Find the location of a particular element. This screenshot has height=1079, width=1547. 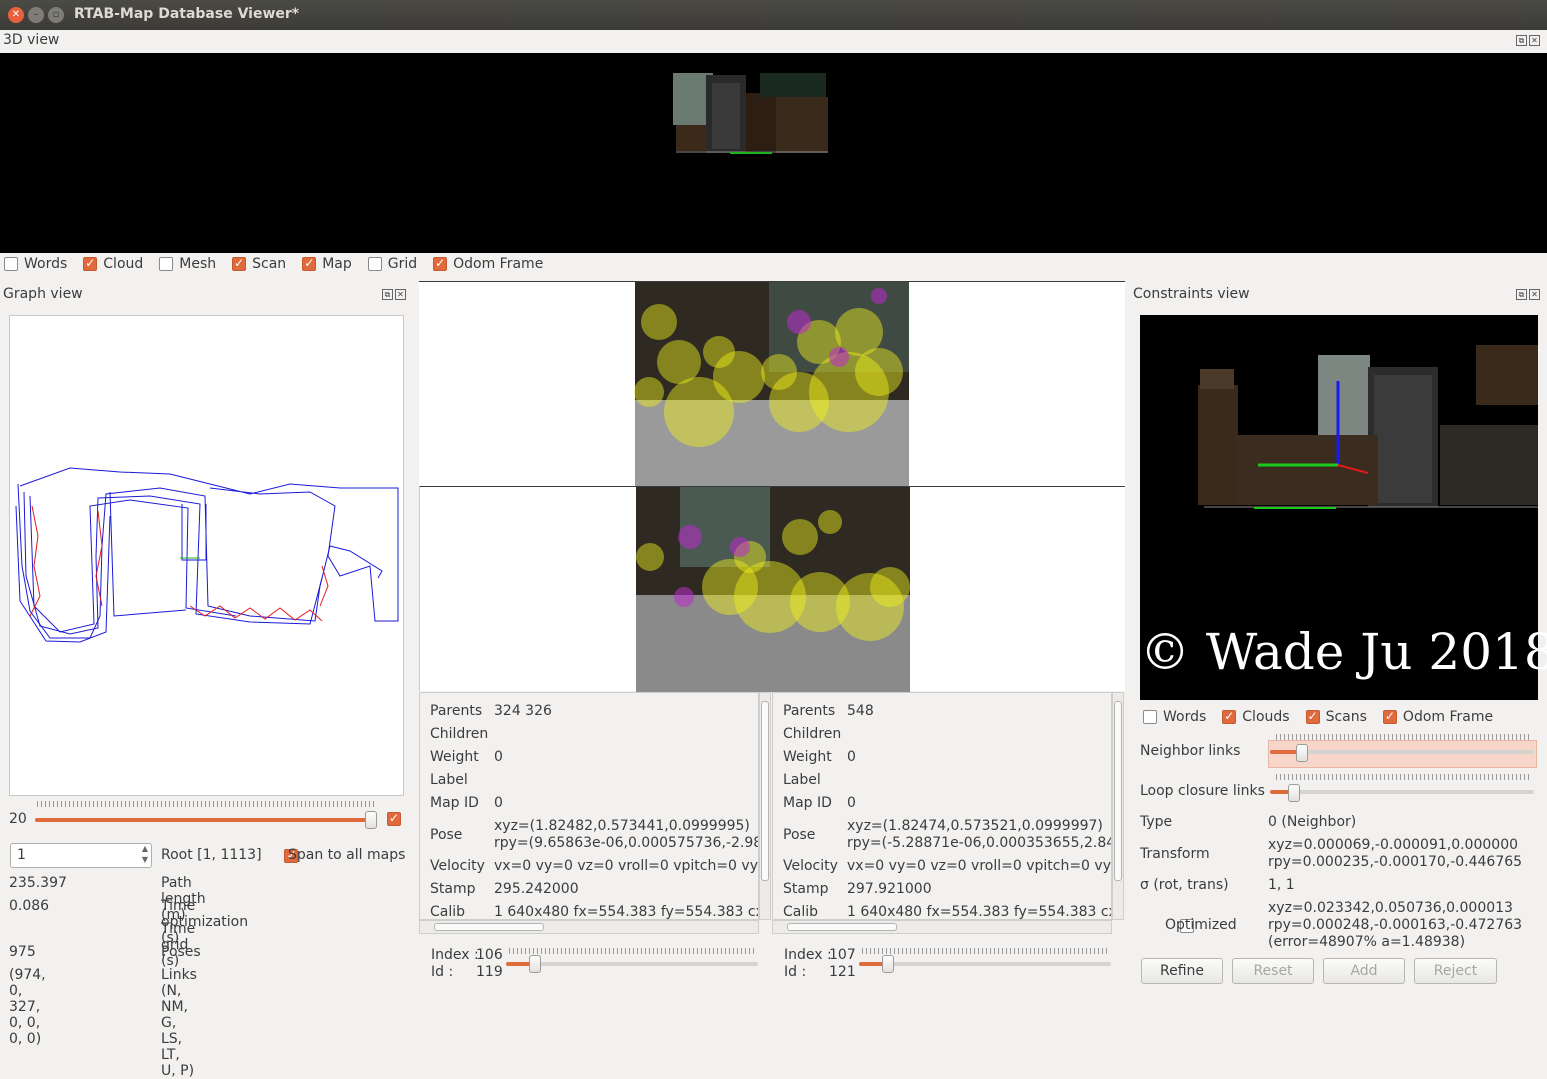

neighbor-slider-box is located at coordinates (1402, 754).